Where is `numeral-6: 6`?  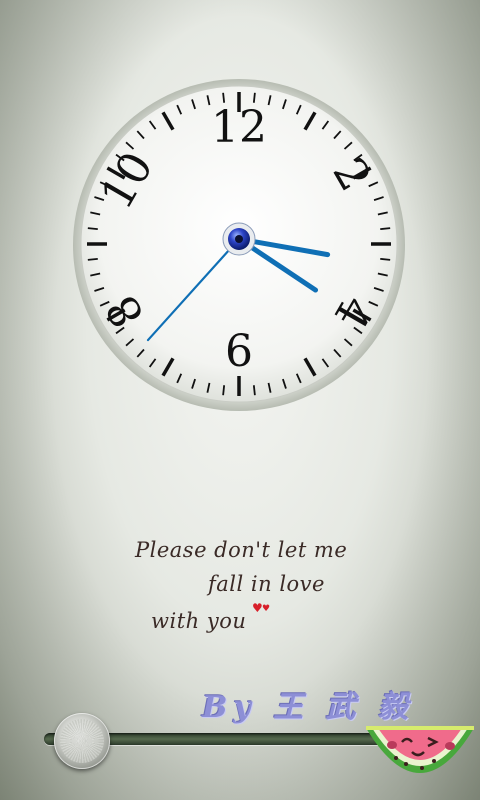
numeral-6: 6 is located at coordinates (239, 351).